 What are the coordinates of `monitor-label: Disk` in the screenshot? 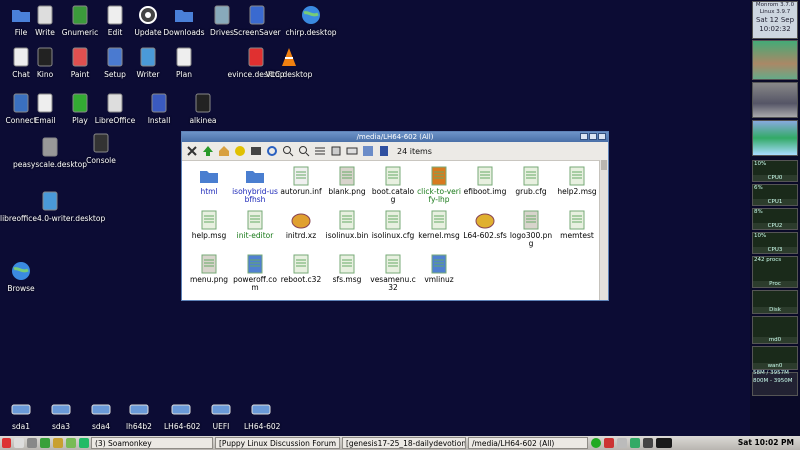 It's located at (775, 310).